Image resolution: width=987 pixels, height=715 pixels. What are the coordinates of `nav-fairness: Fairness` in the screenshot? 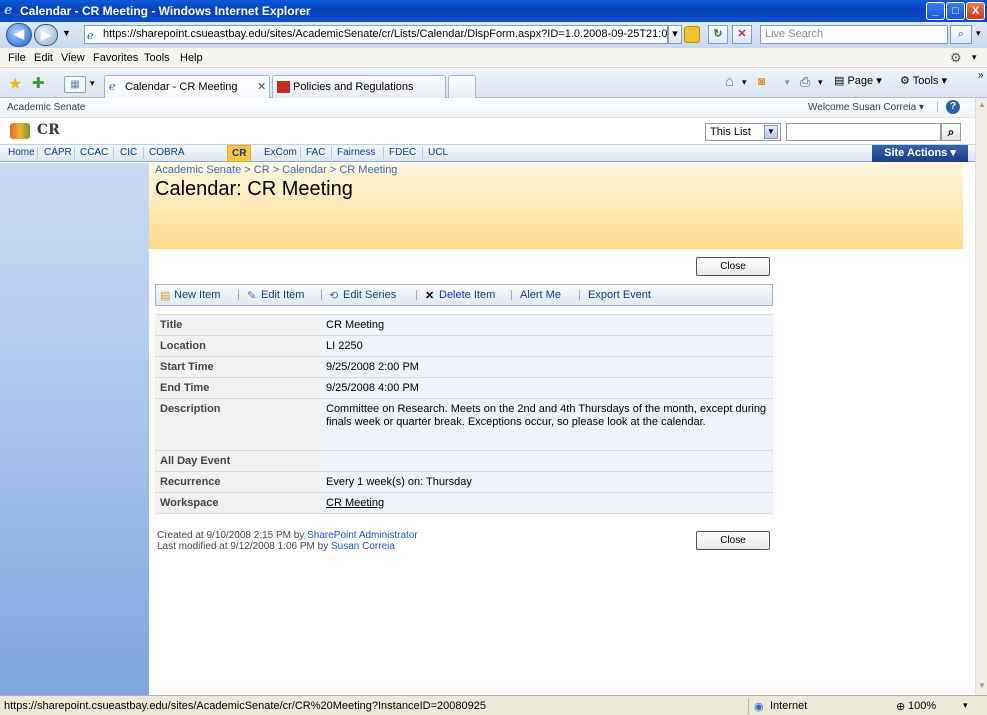 It's located at (356, 152).